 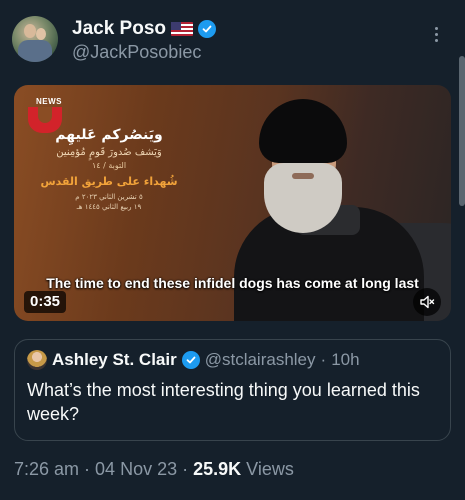 What do you see at coordinates (114, 359) in the screenshot?
I see `quoted-author-name: Ashley St. Clair` at bounding box center [114, 359].